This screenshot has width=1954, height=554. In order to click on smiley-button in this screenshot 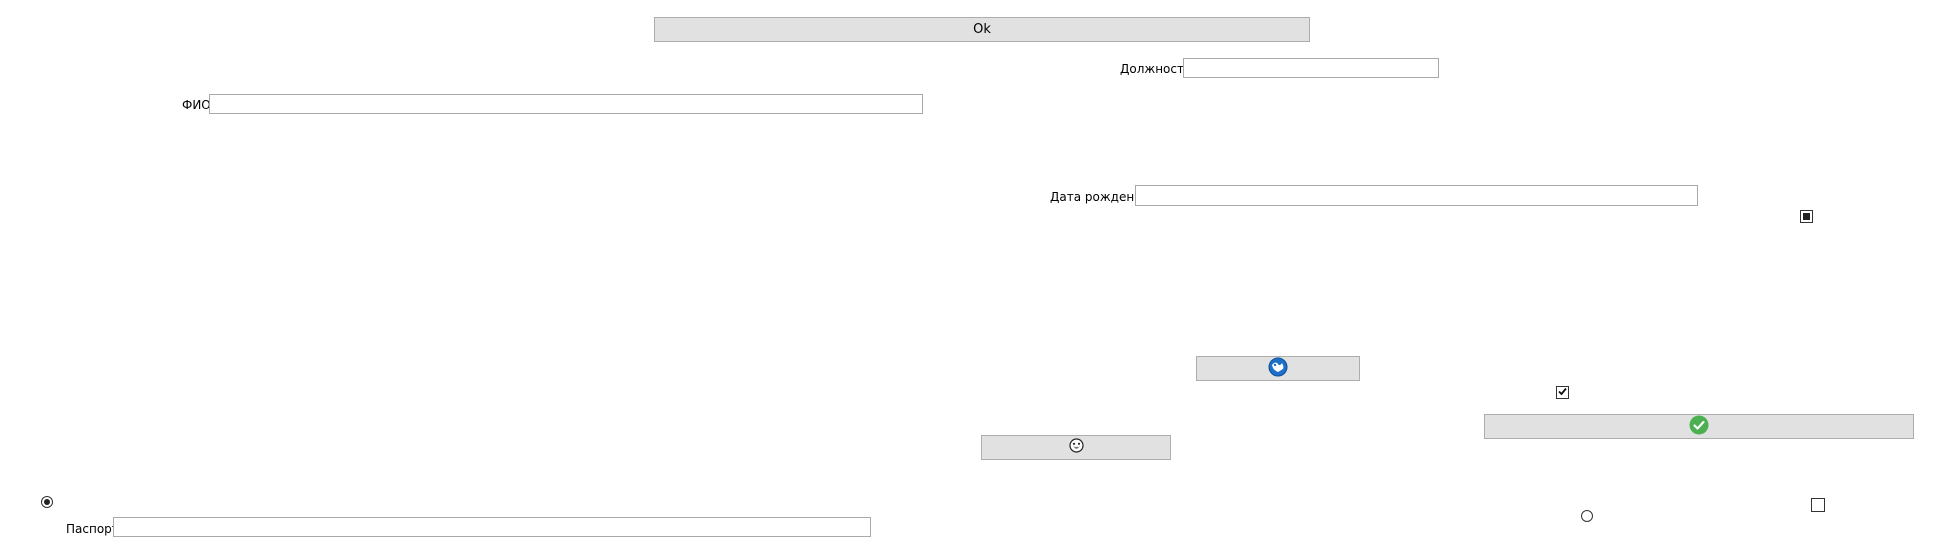, I will do `click(1076, 447)`.